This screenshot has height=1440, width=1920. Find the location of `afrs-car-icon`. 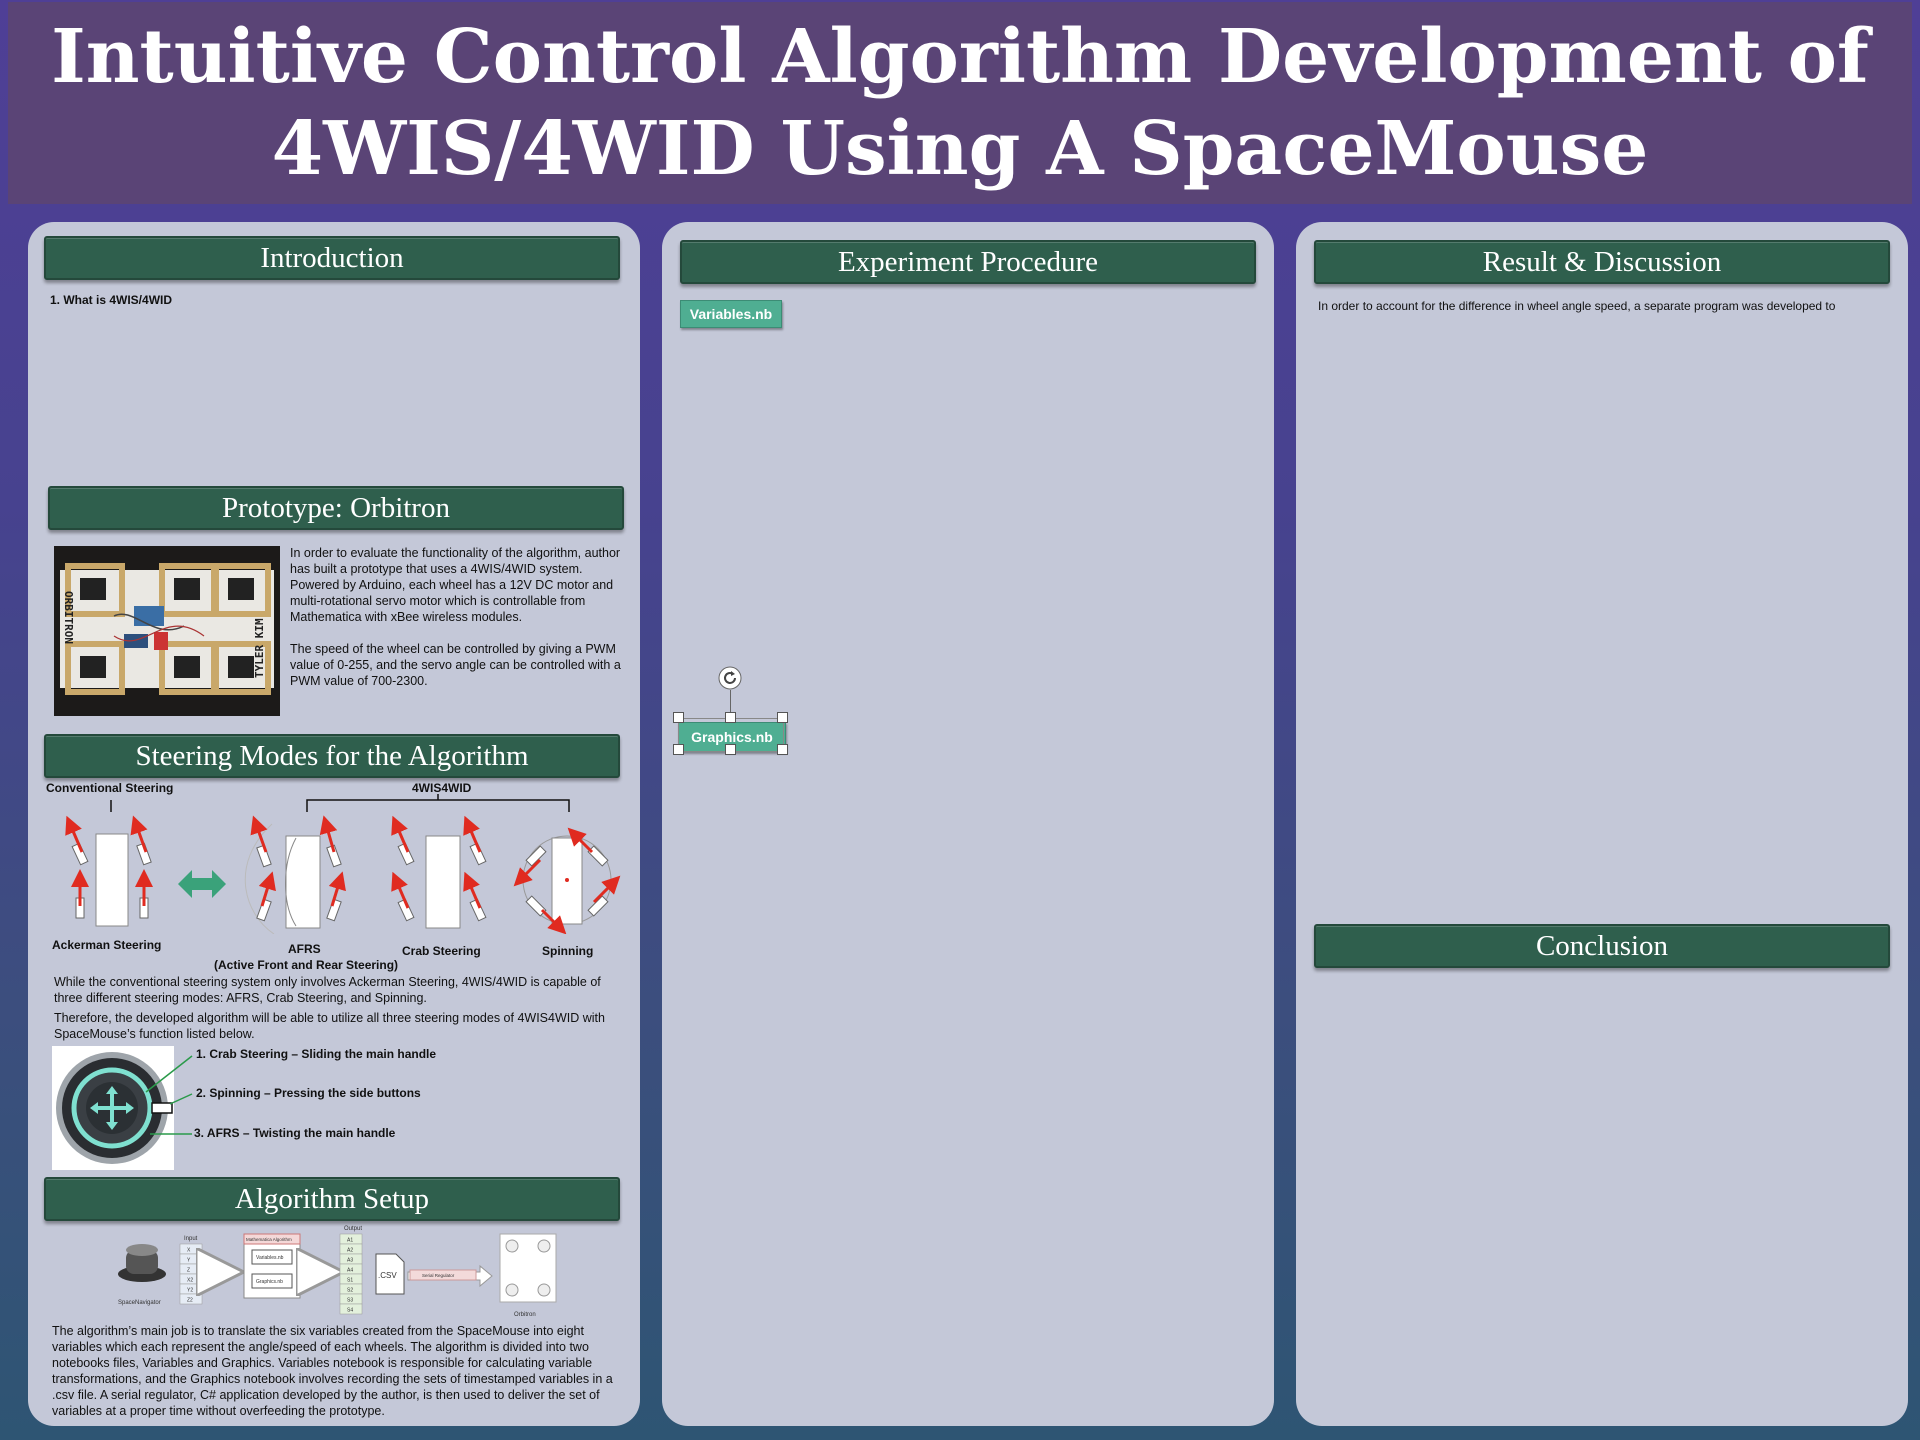

afrs-car-icon is located at coordinates (295, 874).